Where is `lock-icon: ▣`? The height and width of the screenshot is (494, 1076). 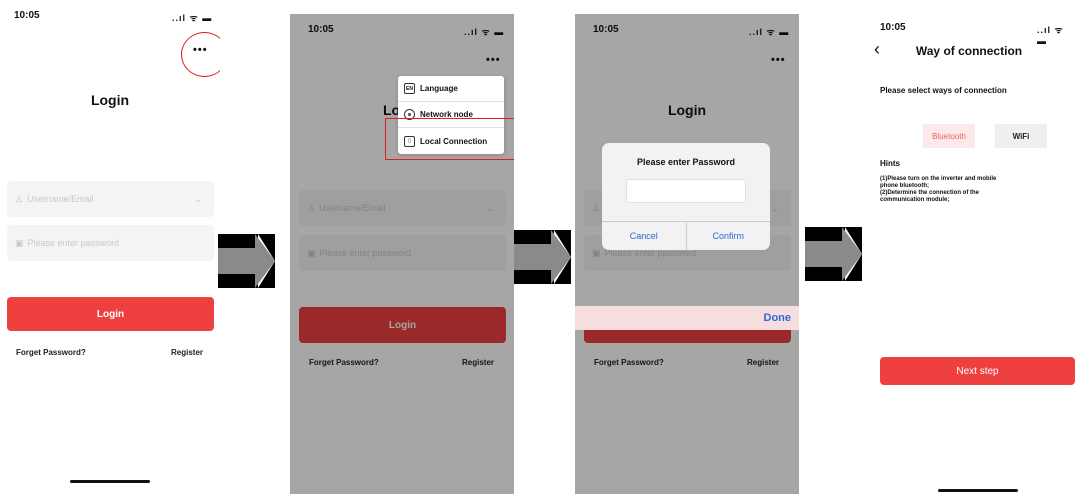 lock-icon: ▣ is located at coordinates (19, 242).